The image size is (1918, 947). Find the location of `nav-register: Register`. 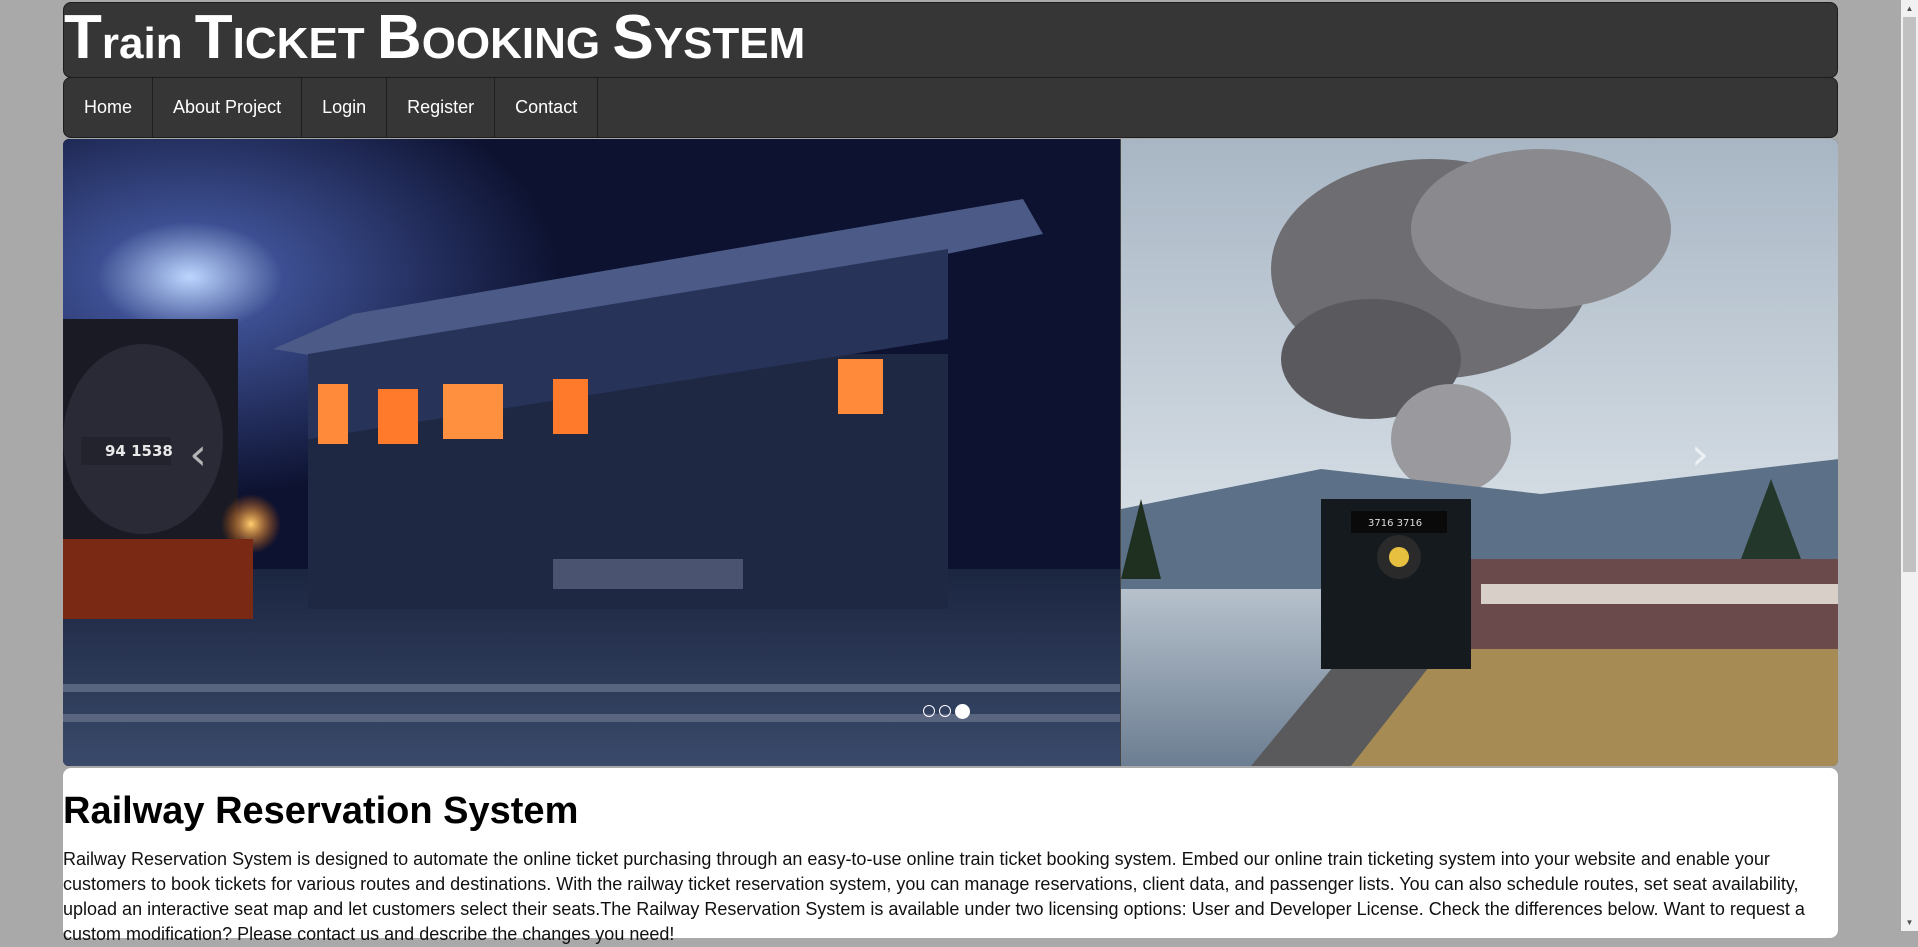

nav-register: Register is located at coordinates (441, 107).